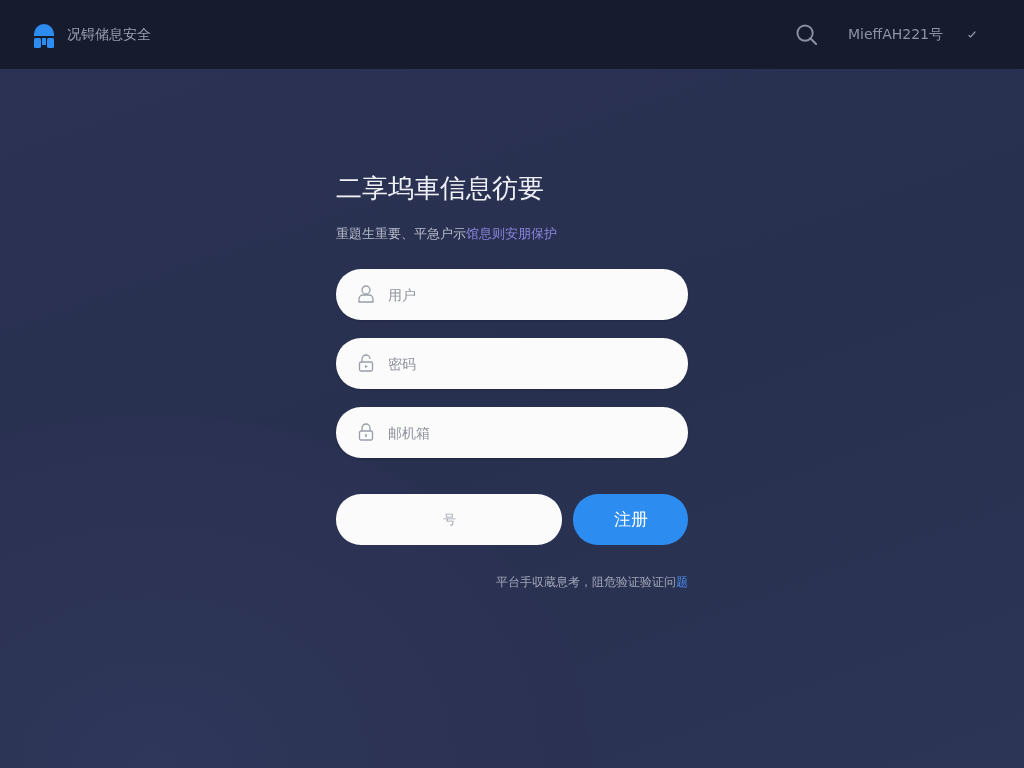 Image resolution: width=1024 pixels, height=768 pixels. I want to click on page-title: 二享坞車信息彷要, so click(440, 188).